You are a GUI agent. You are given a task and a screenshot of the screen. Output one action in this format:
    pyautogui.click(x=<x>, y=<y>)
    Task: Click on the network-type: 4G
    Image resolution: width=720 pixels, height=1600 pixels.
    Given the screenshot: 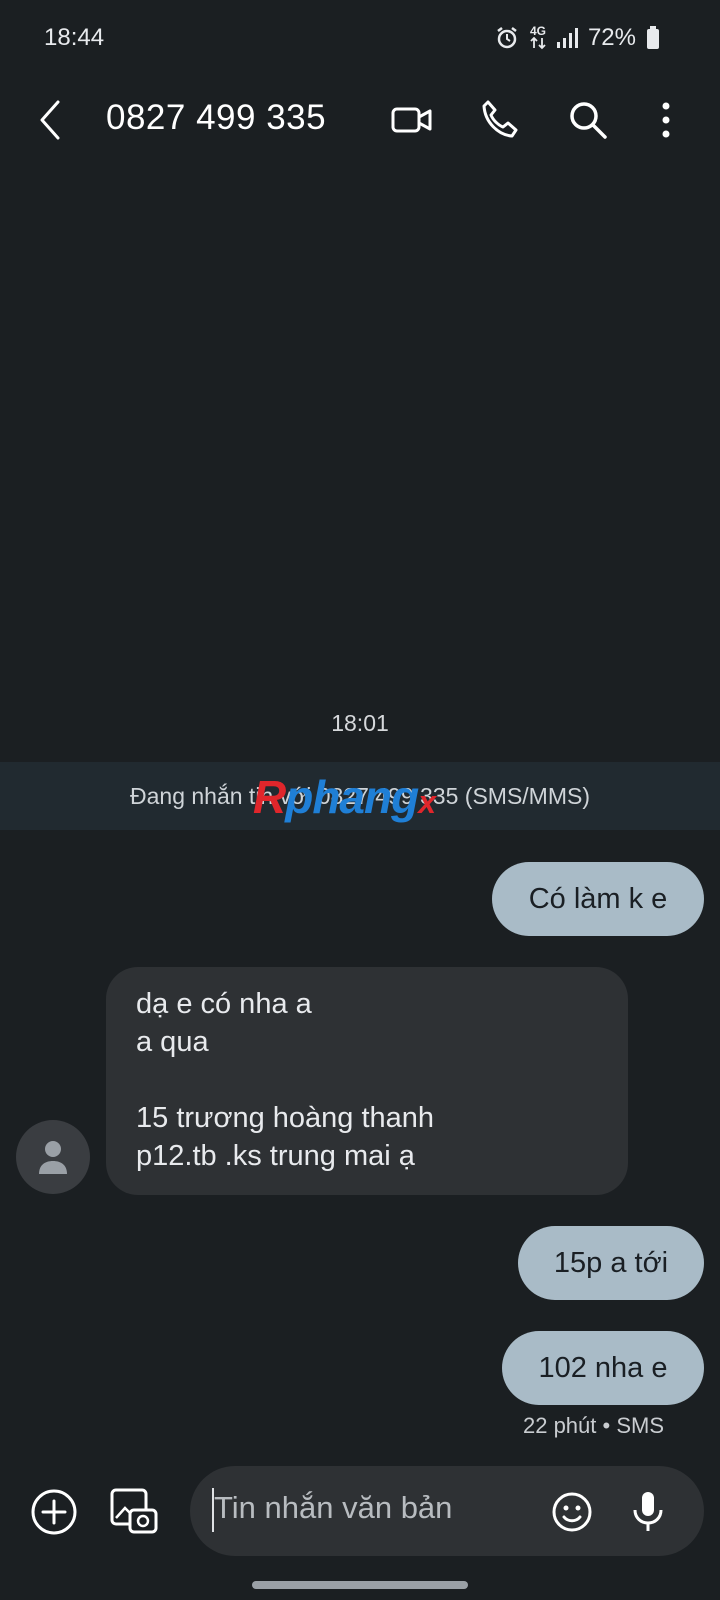 What is the action you would take?
    pyautogui.click(x=537, y=31)
    